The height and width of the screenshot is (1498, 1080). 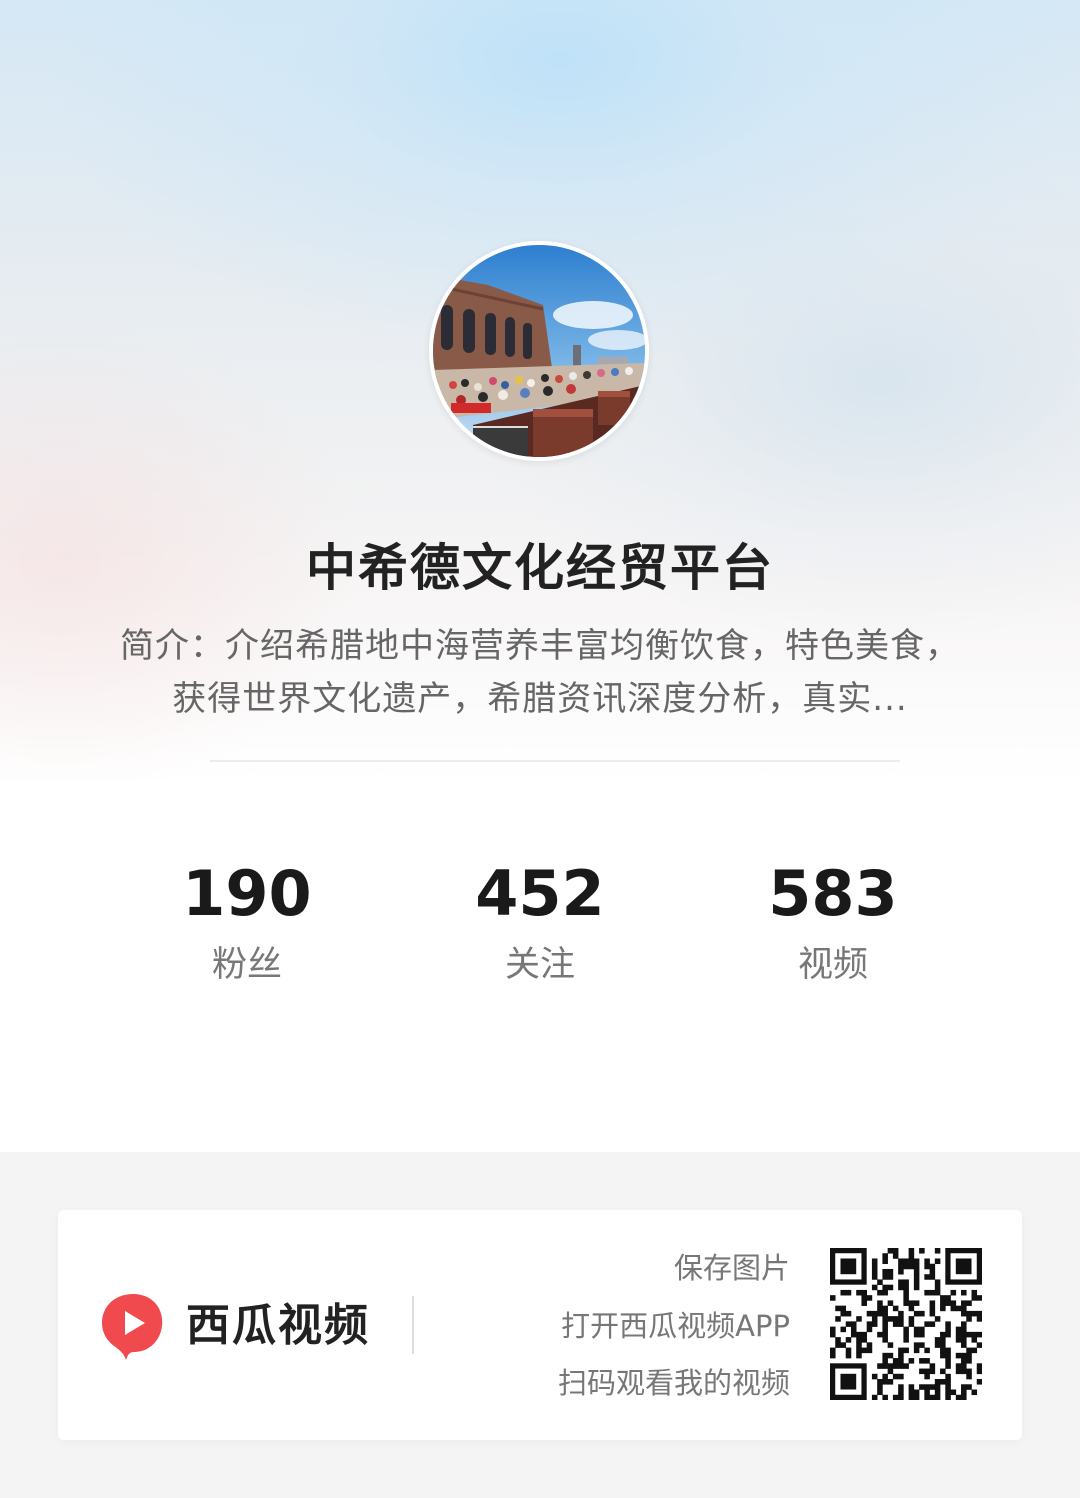 I want to click on save-image-button: 保存图片, so click(x=732, y=1268).